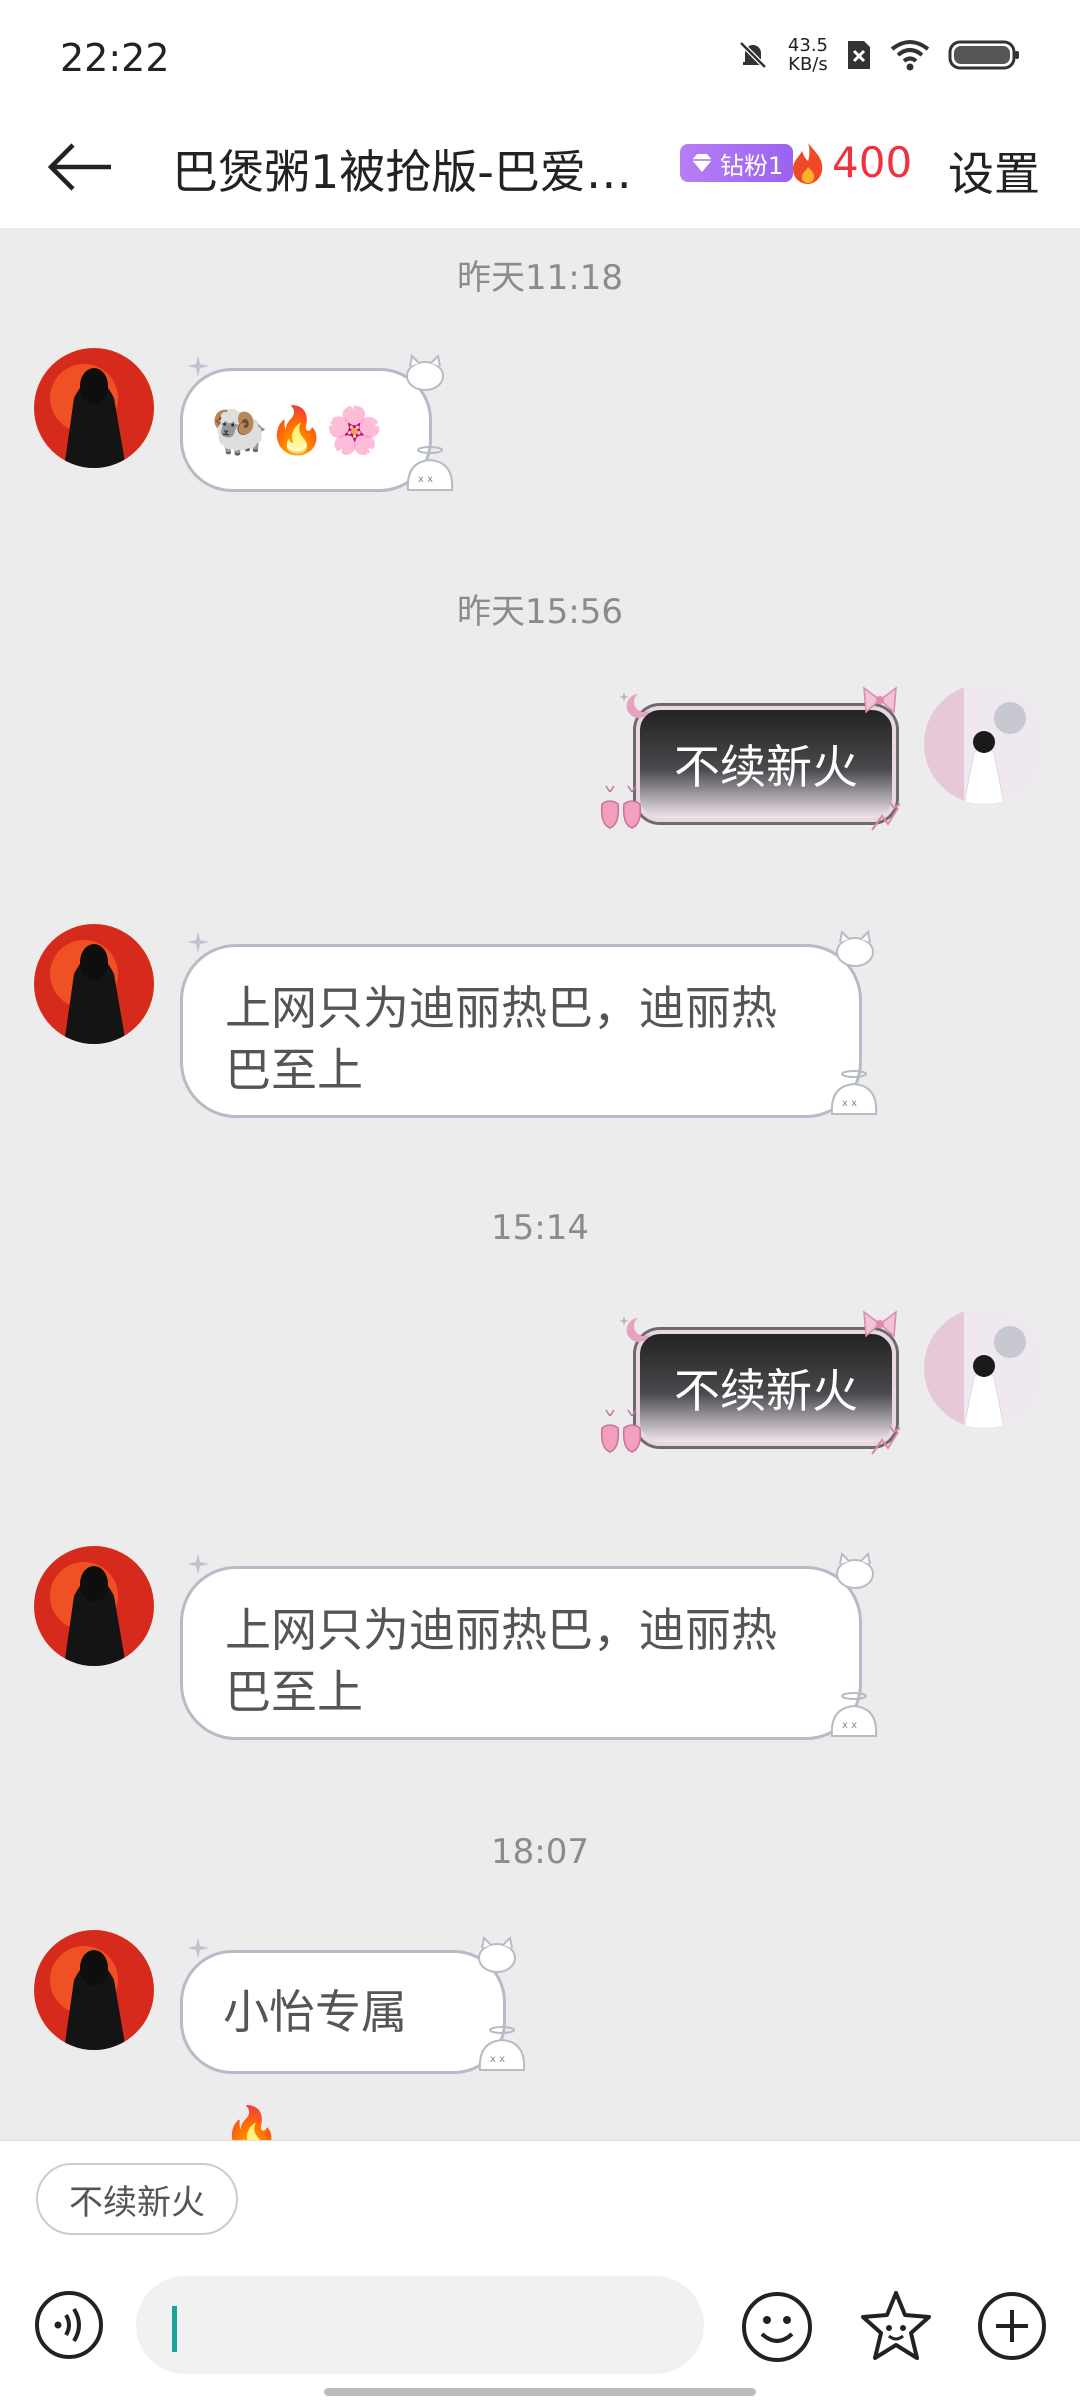 The height and width of the screenshot is (2400, 1080). I want to click on fan-badge-label: 钻粉1, so click(752, 165).